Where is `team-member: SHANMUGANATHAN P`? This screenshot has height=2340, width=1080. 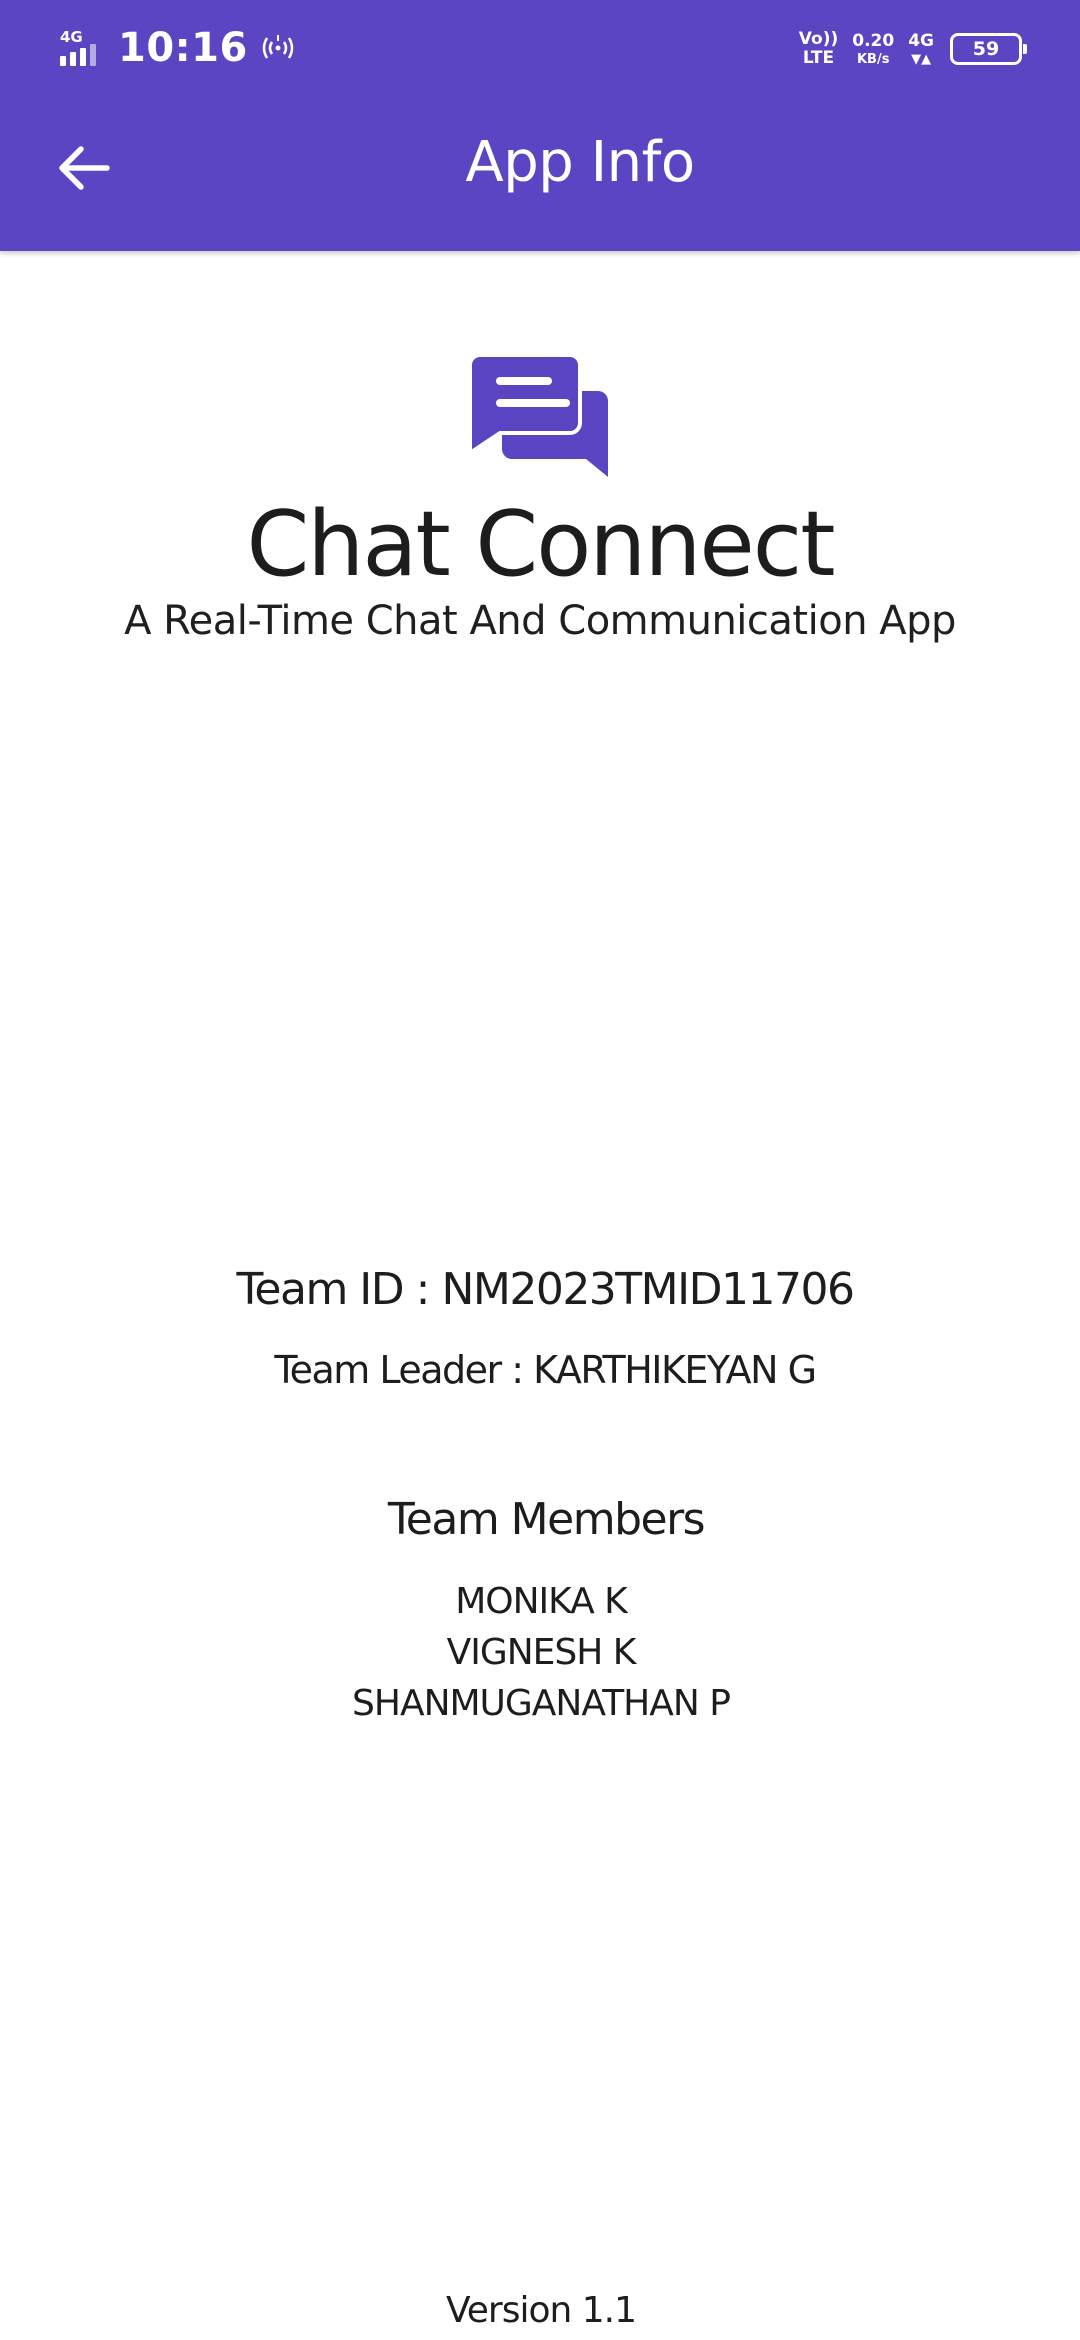 team-member: SHANMUGANATHAN P is located at coordinates (541, 1703).